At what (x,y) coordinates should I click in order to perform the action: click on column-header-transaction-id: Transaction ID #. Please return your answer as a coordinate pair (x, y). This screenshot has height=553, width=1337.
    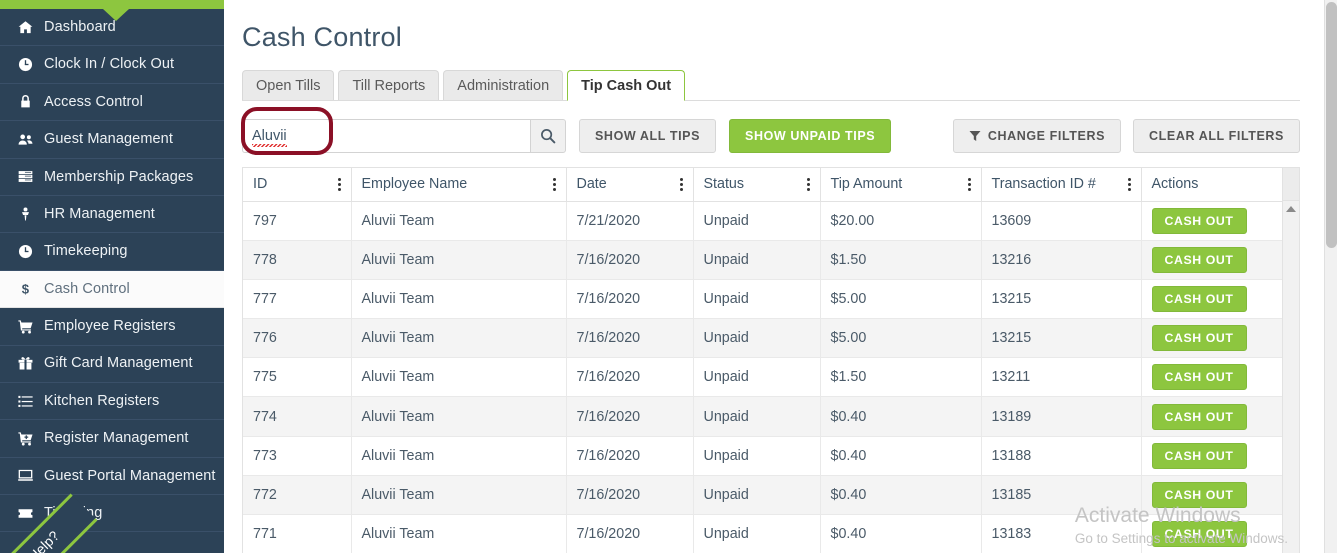
    Looking at the image, I should click on (1061, 185).